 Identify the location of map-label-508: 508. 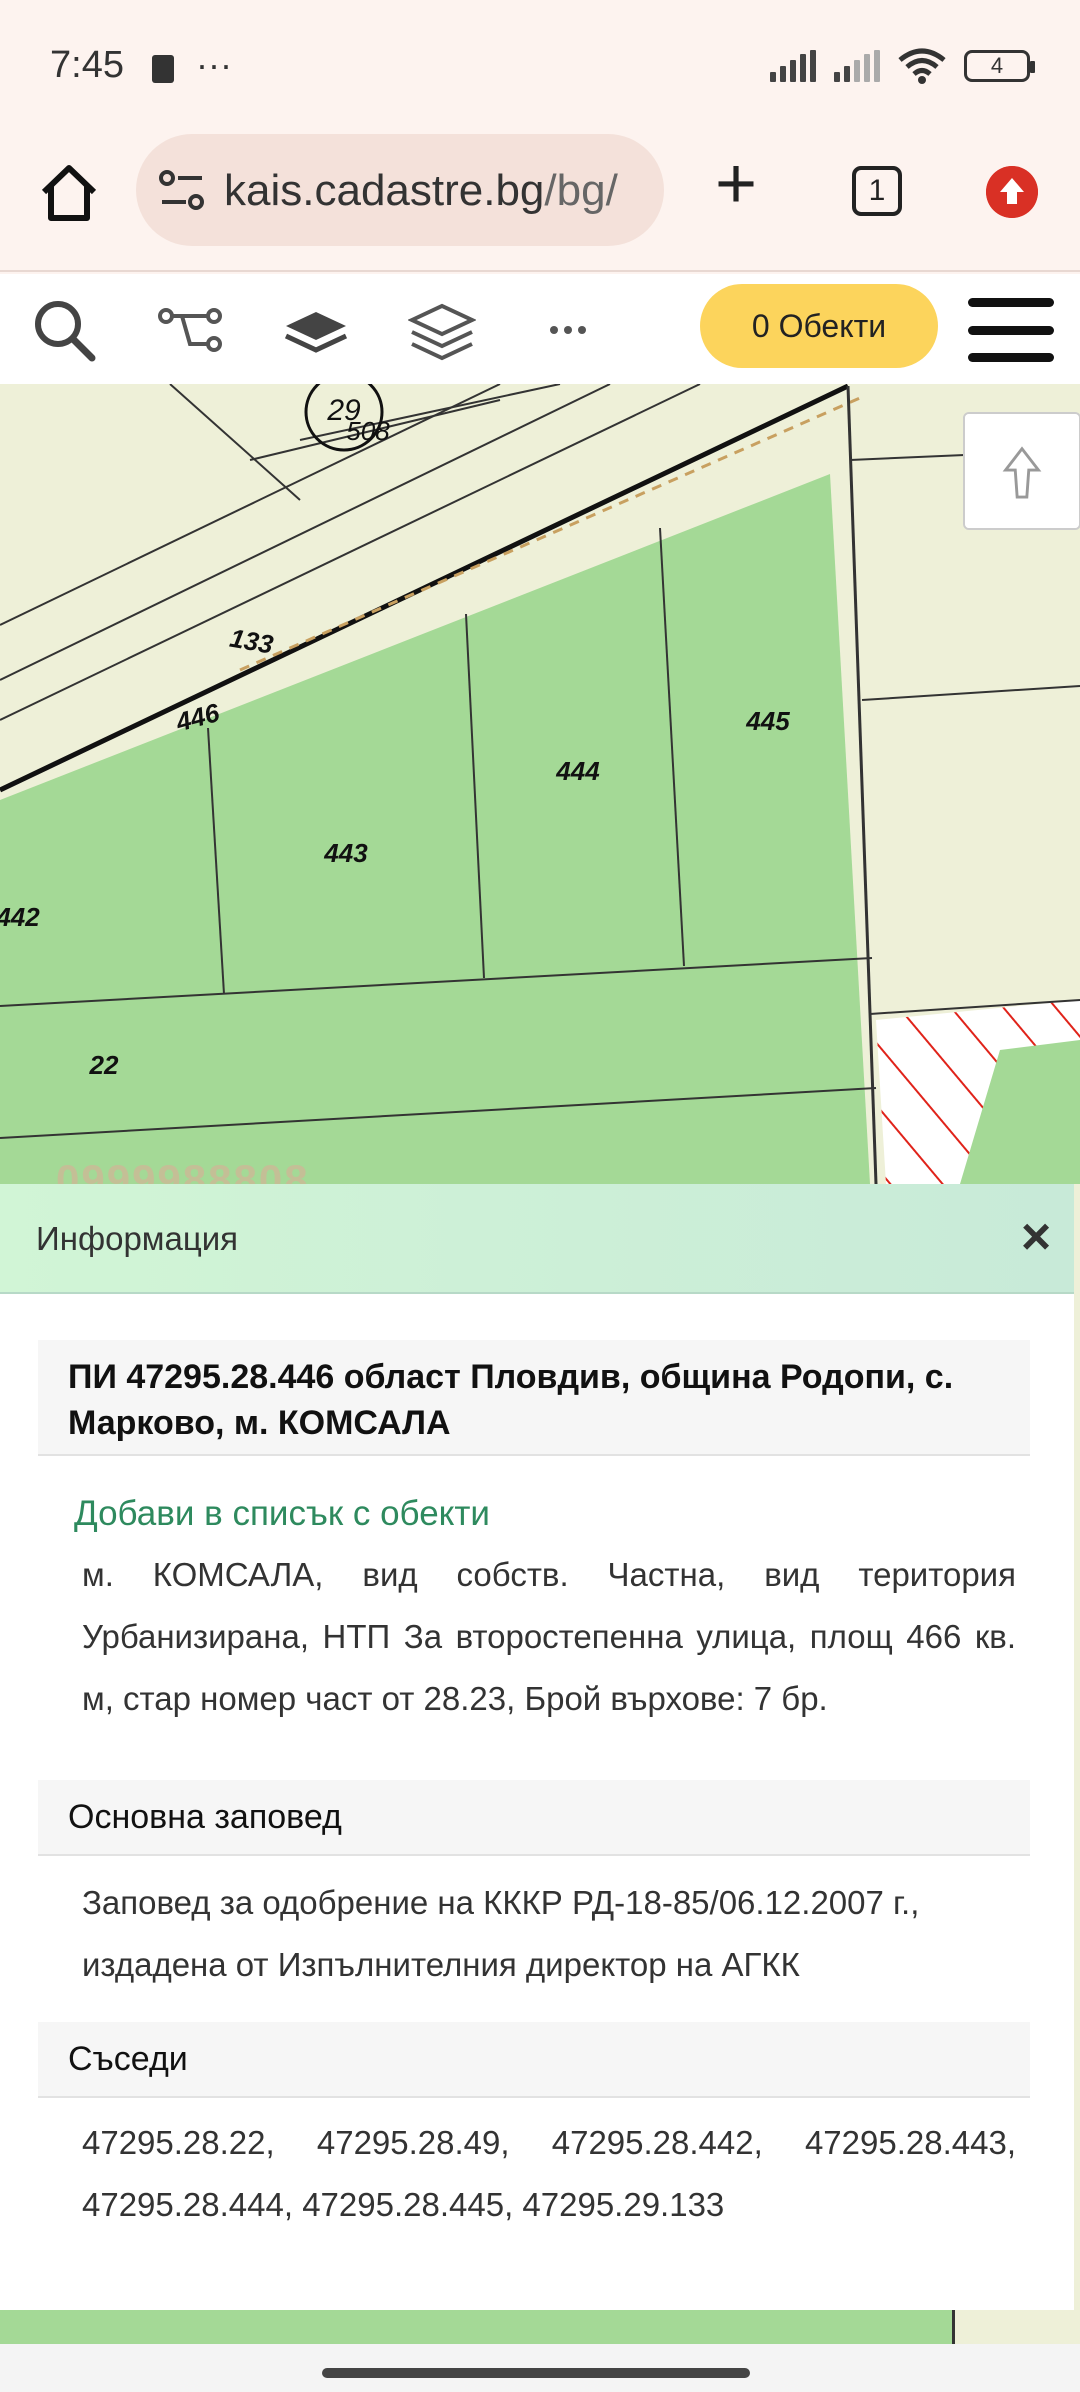
(368, 431).